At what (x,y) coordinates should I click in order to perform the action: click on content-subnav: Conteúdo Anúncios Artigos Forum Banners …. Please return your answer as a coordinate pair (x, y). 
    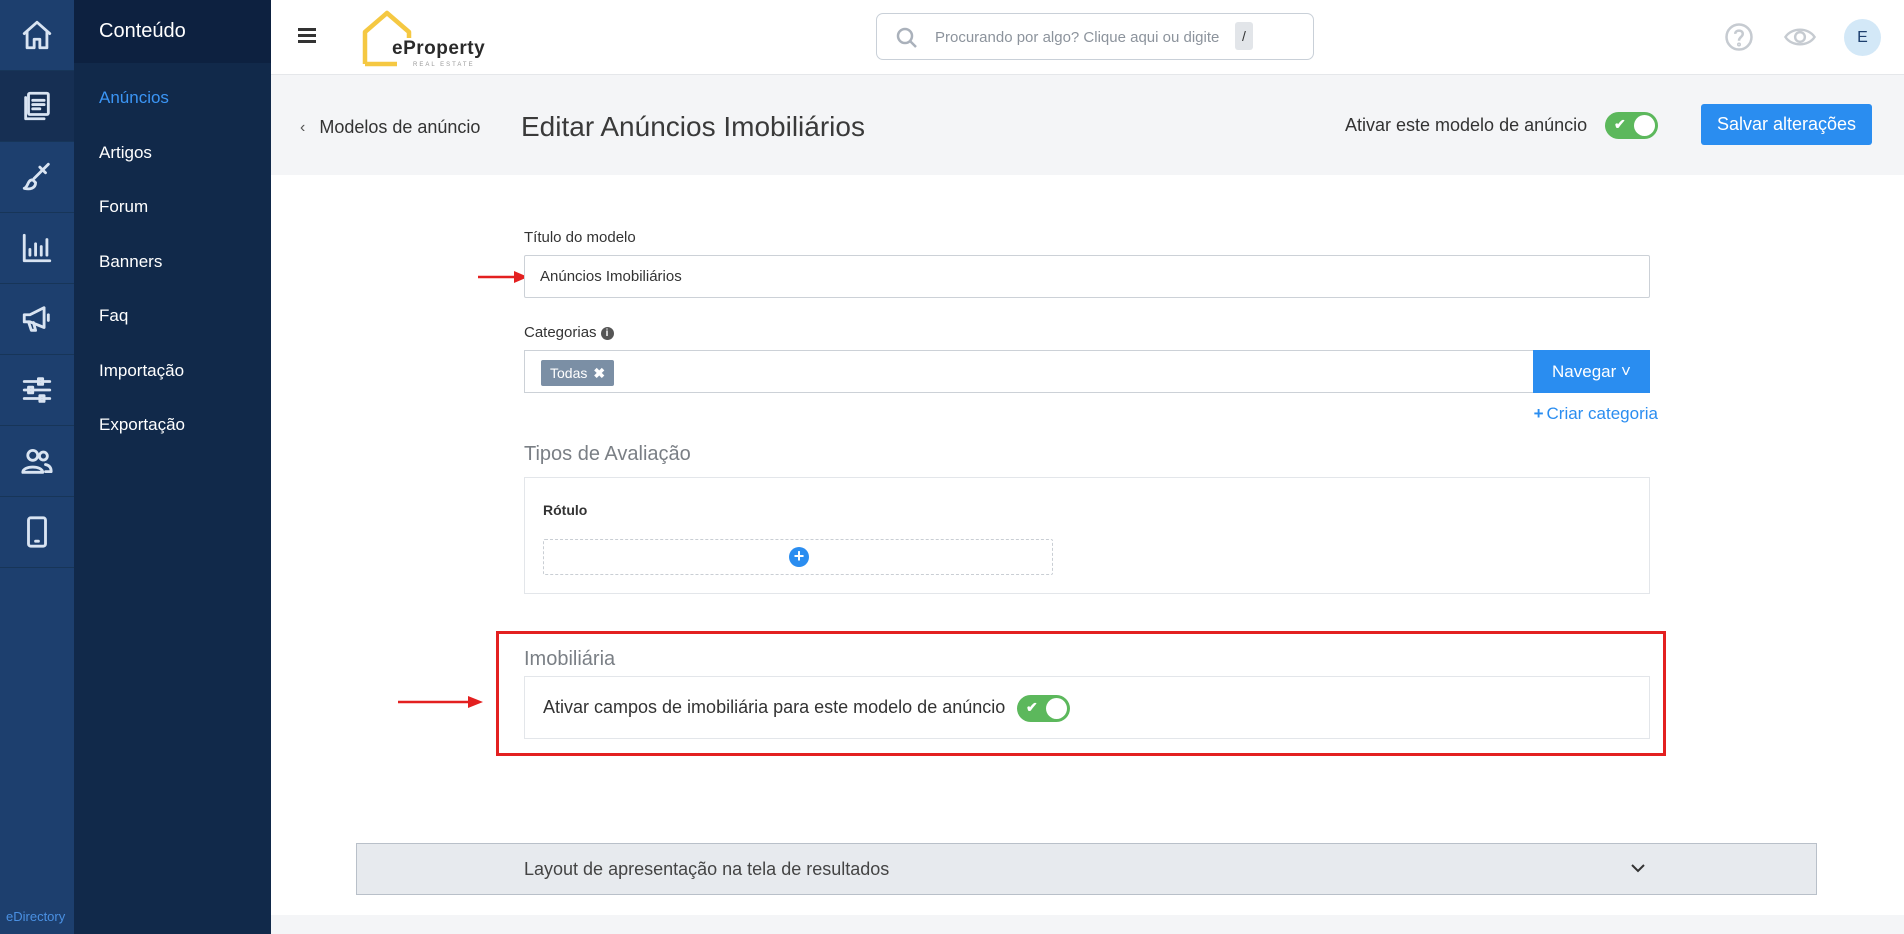
    Looking at the image, I should click on (172, 467).